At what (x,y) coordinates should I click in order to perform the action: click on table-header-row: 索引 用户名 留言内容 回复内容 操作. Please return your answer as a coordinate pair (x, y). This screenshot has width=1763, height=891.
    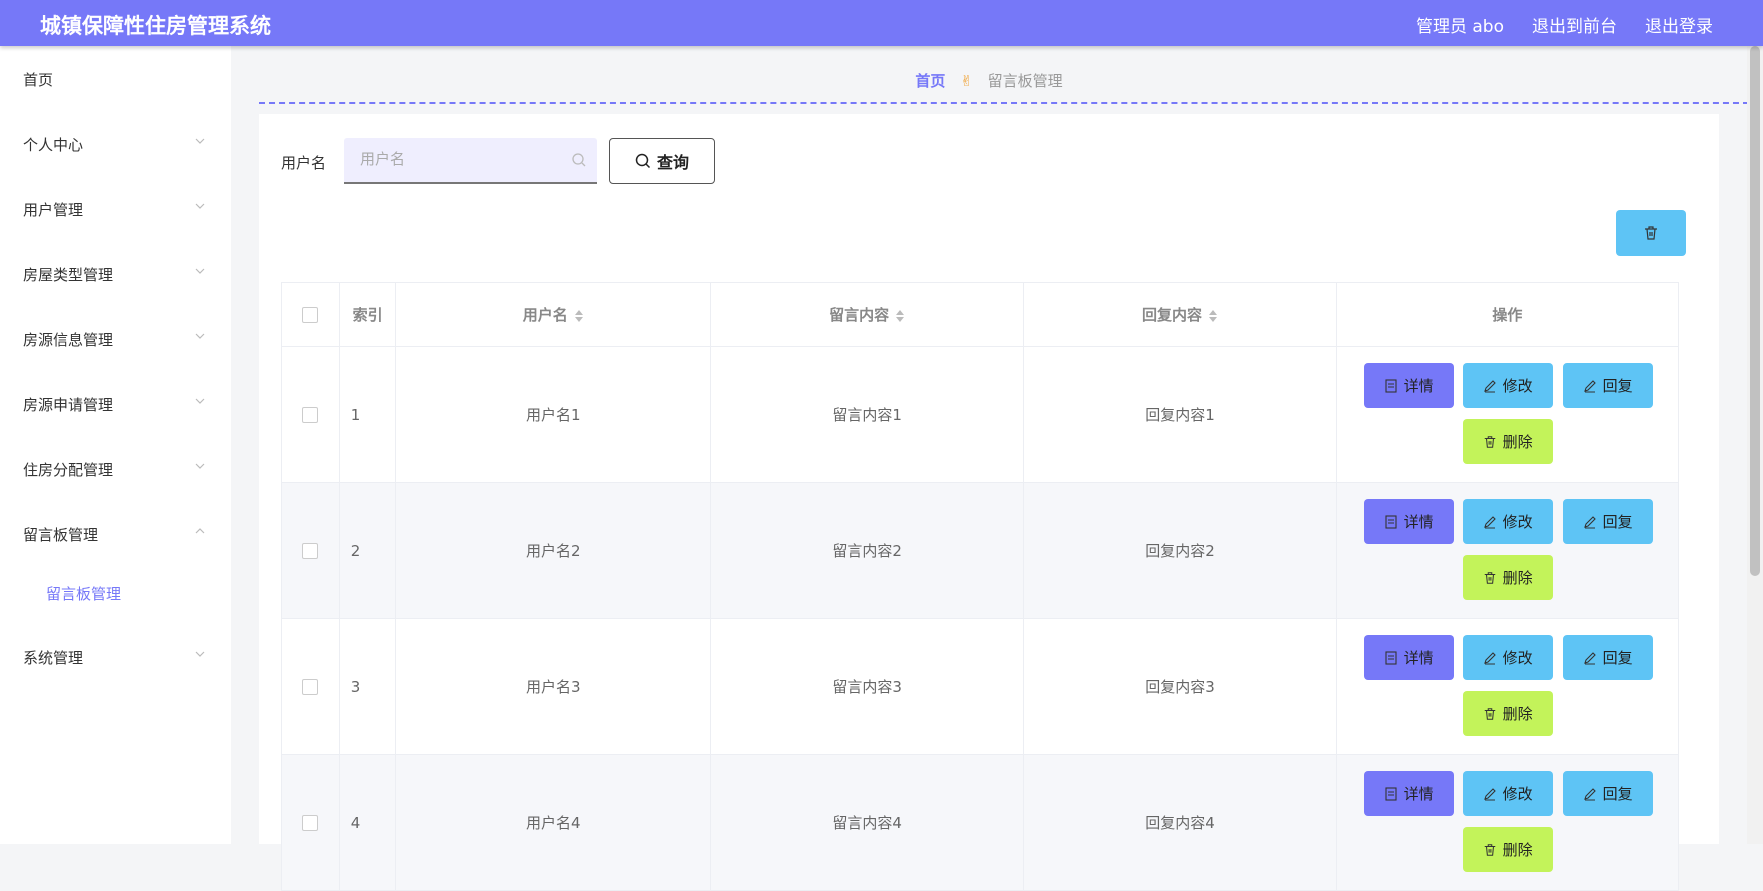
    Looking at the image, I should click on (980, 314).